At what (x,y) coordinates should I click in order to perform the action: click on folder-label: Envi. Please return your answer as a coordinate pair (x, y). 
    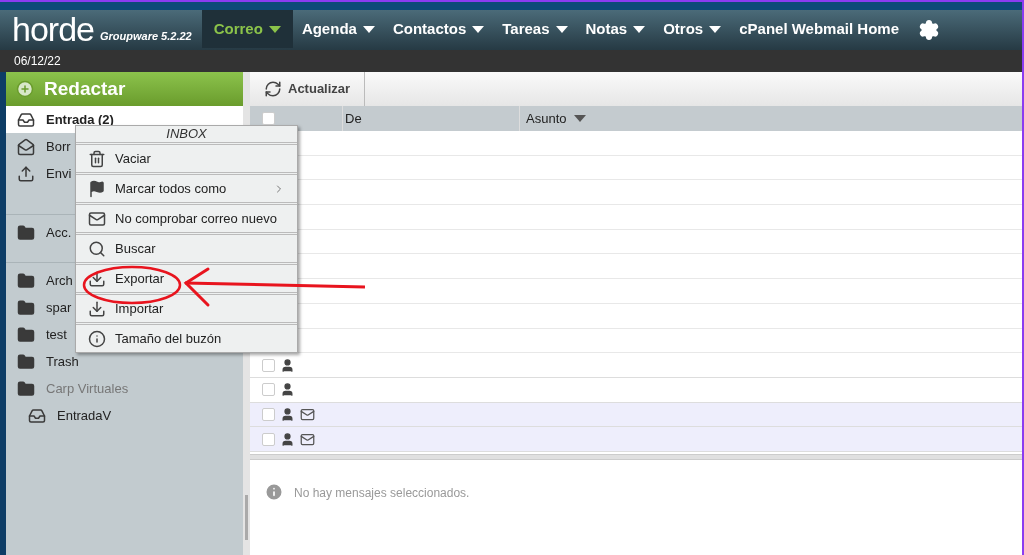
    Looking at the image, I should click on (59, 173).